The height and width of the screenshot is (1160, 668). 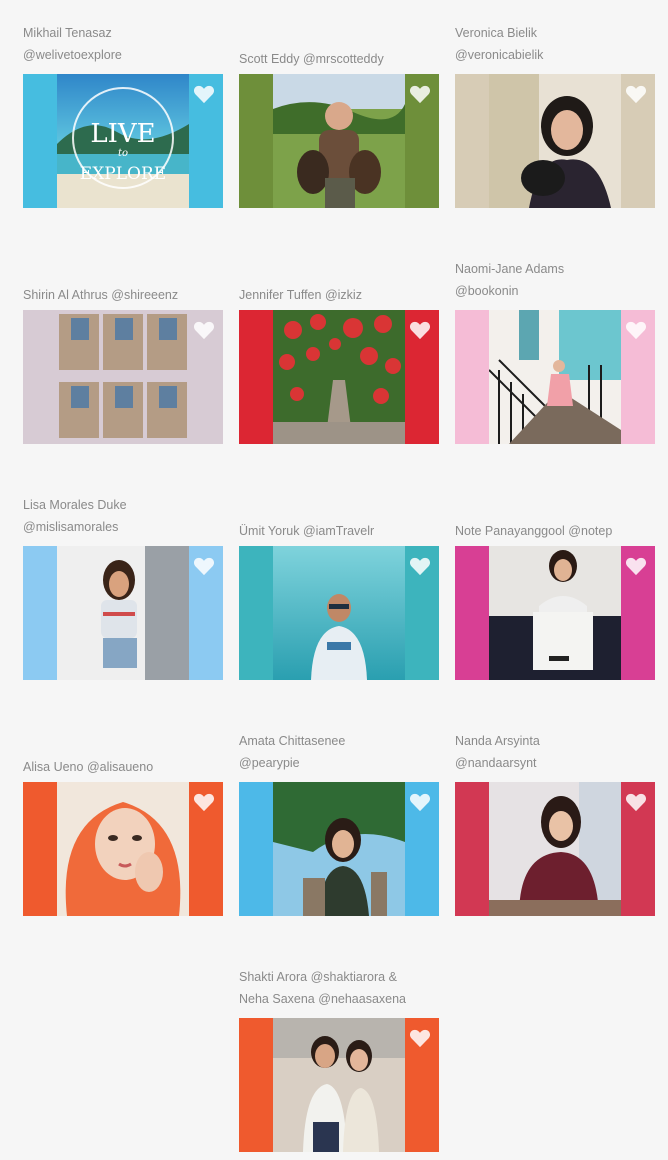 What do you see at coordinates (555, 291) in the screenshot?
I see `influencer-handle: @bookonin` at bounding box center [555, 291].